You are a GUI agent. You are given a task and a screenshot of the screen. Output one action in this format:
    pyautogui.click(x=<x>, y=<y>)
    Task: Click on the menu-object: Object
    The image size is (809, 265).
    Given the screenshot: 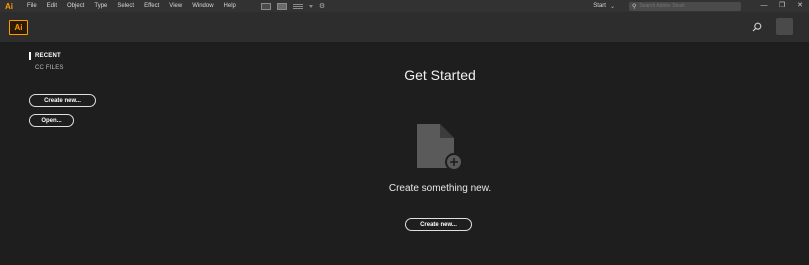 What is the action you would take?
    pyautogui.click(x=75, y=6)
    